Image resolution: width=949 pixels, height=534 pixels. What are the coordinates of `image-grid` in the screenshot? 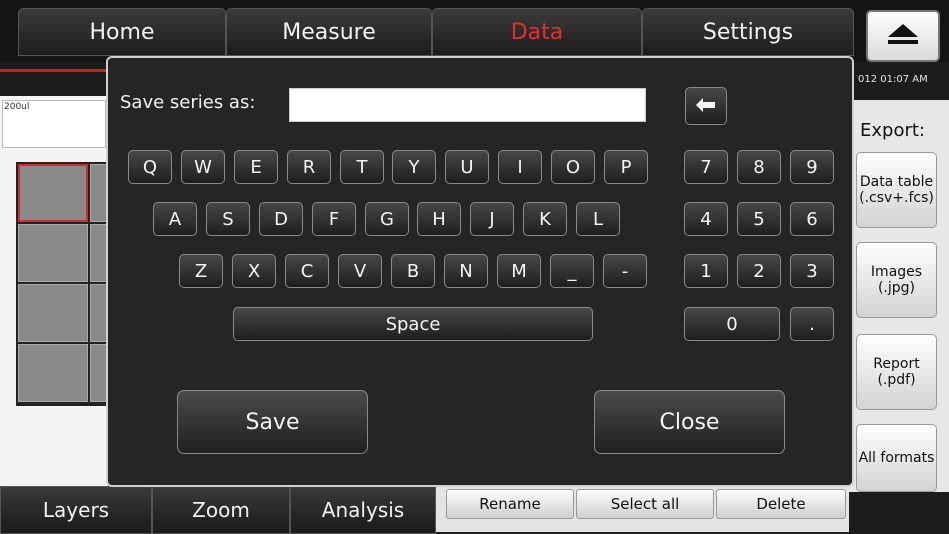 It's located at (62, 284).